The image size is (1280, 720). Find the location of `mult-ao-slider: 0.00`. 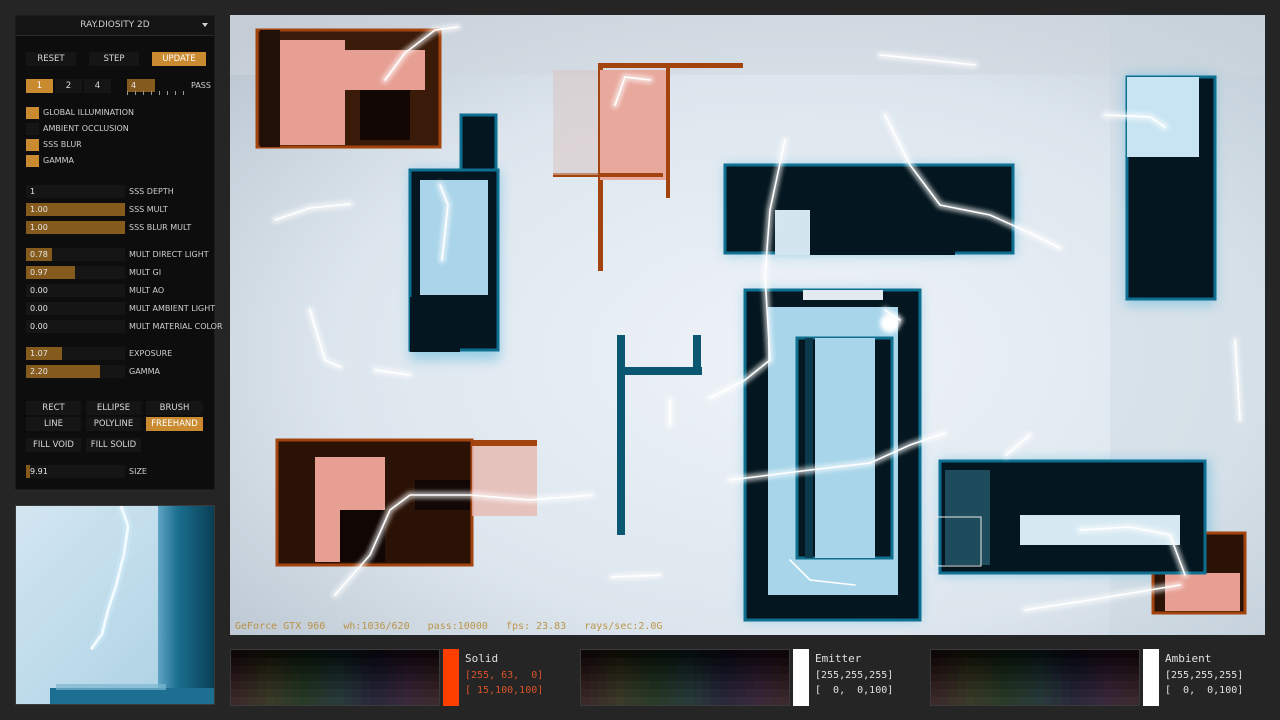

mult-ao-slider: 0.00 is located at coordinates (75, 290).